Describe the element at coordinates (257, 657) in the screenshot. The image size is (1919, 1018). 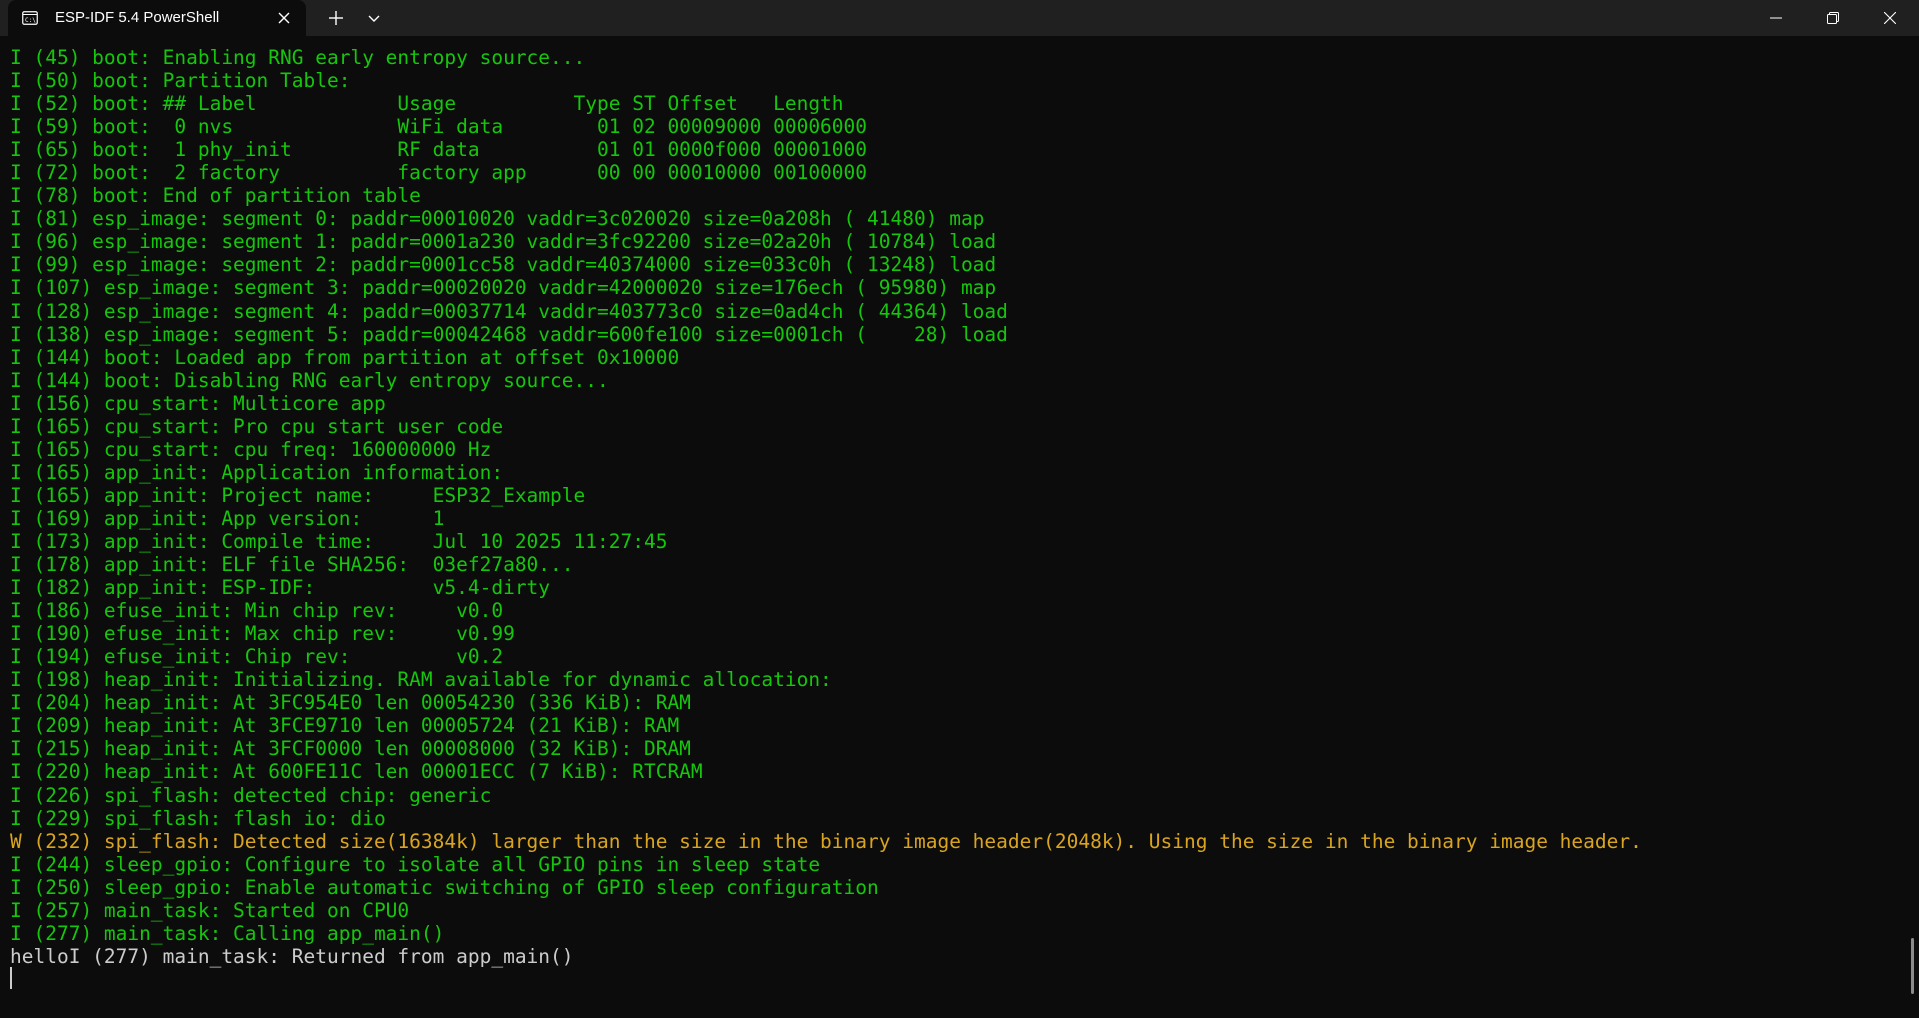
I see `terminal-line: I (194) efuse_init: Chip rev: v0.2` at that location.